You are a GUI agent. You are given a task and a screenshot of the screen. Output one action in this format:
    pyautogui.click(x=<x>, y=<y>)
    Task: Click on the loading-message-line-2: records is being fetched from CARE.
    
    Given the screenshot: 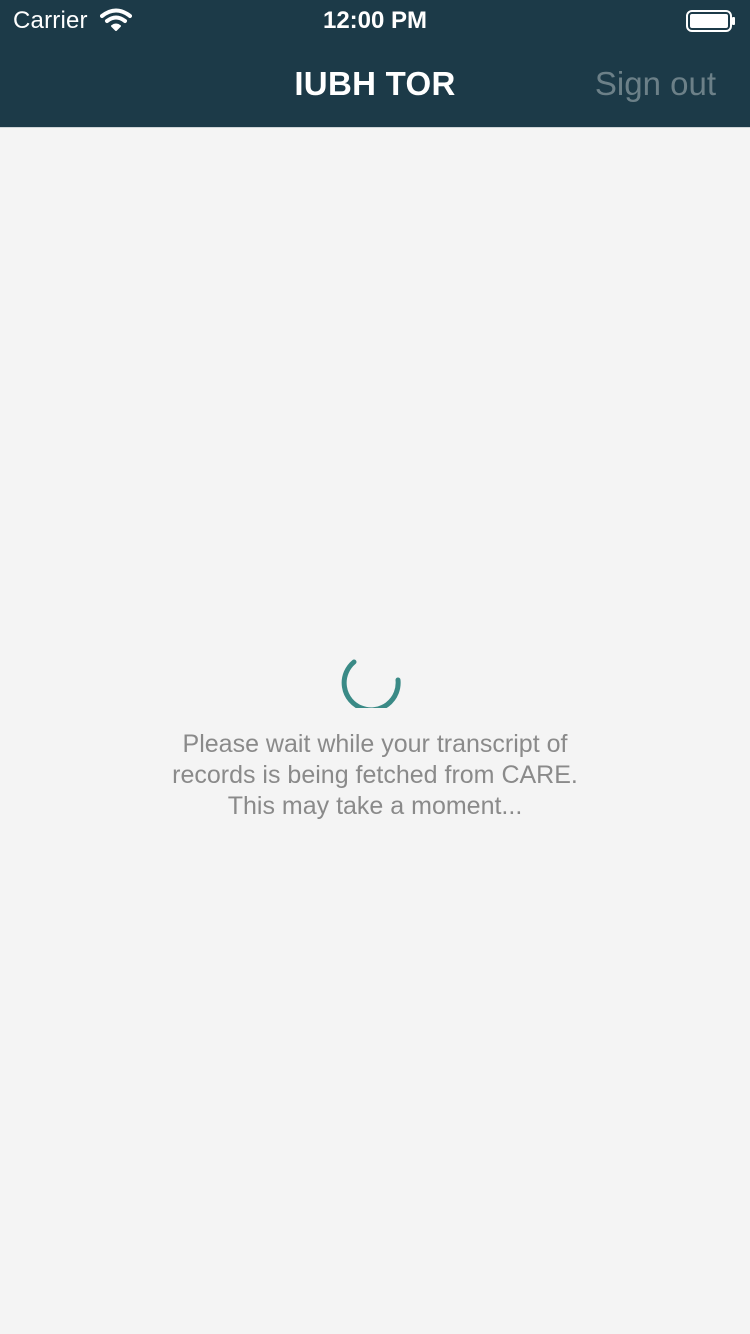 What is the action you would take?
    pyautogui.click(x=375, y=775)
    